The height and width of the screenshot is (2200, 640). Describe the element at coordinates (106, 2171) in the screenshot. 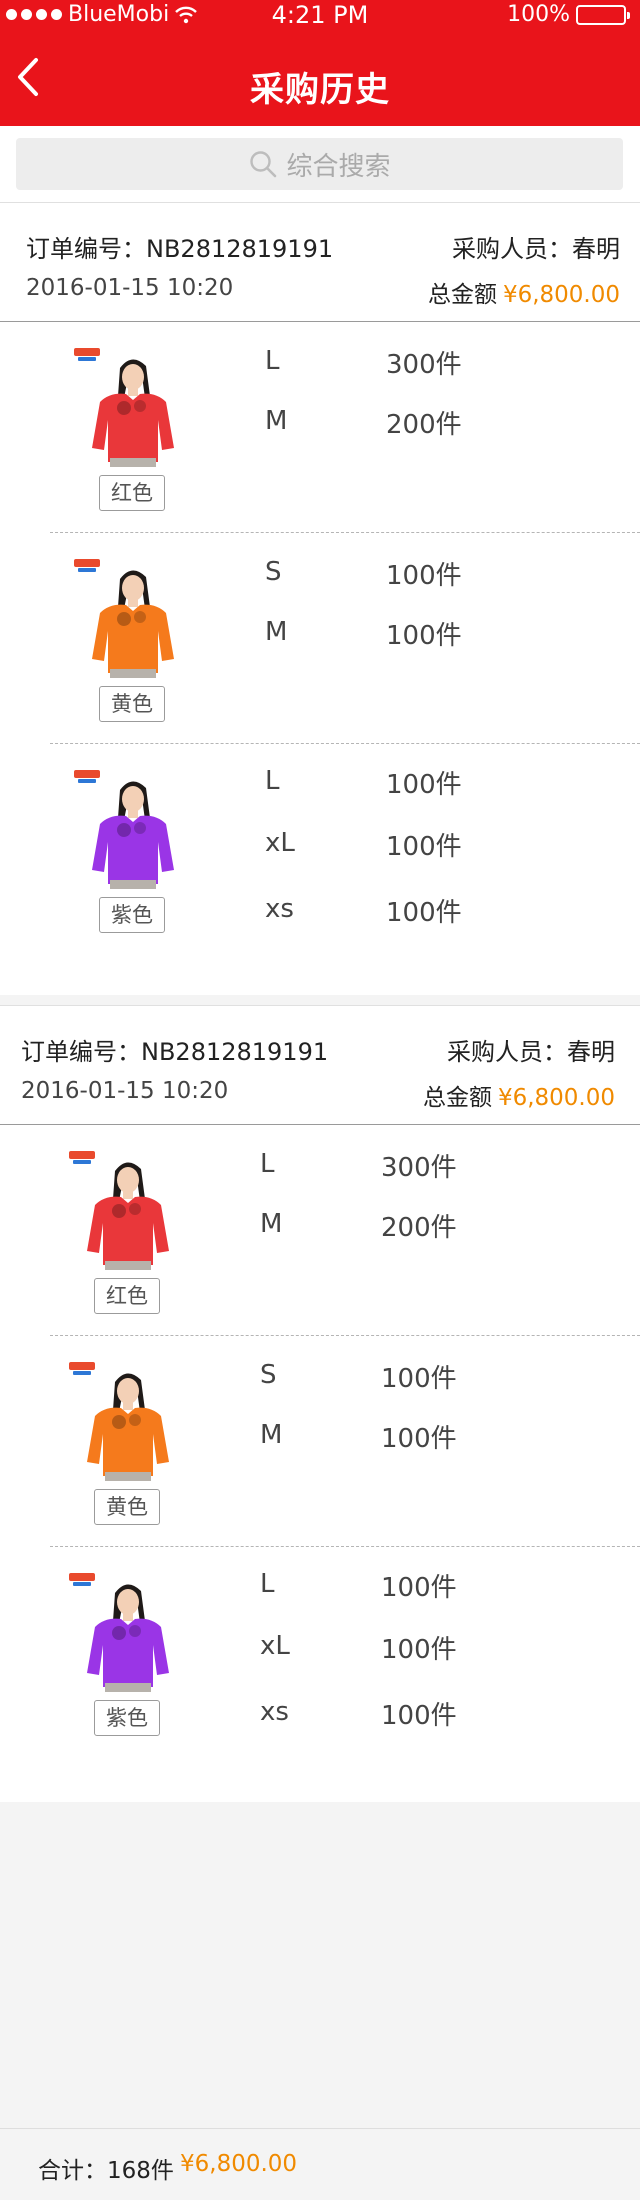

I see `footer-total-count: 合计：168件` at that location.